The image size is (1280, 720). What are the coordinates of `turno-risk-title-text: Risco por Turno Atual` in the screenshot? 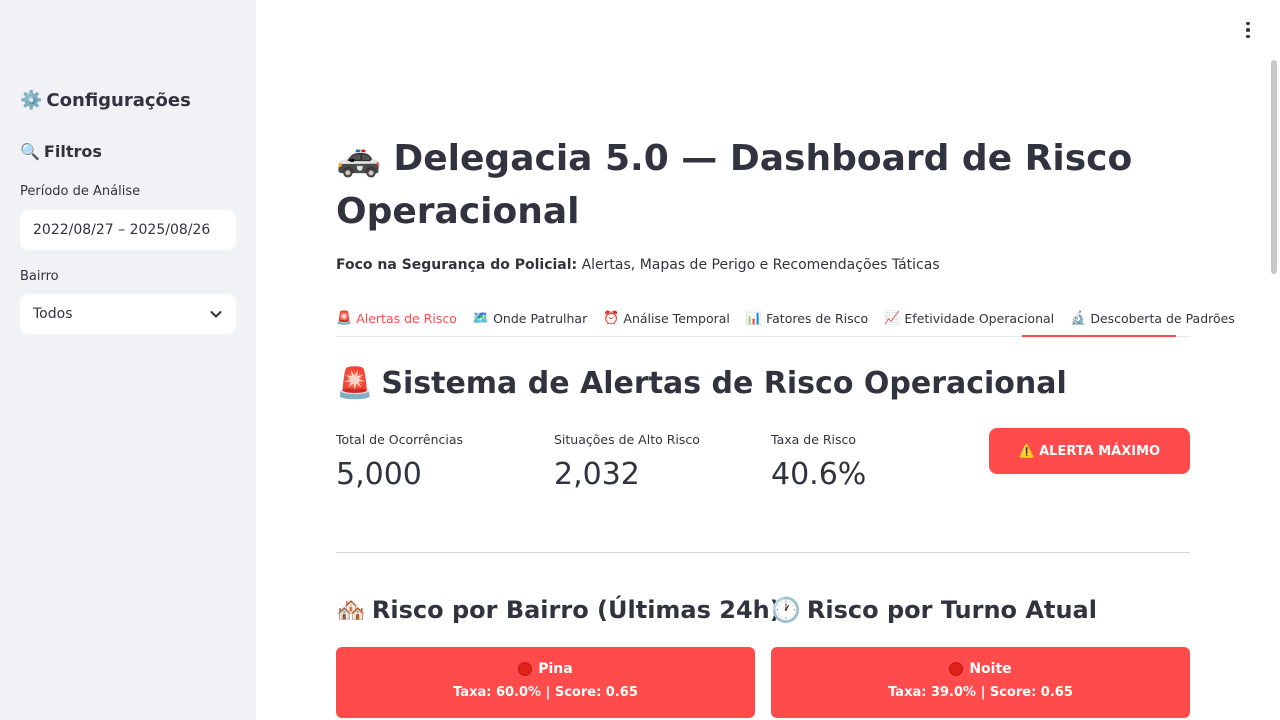 It's located at (951, 610).